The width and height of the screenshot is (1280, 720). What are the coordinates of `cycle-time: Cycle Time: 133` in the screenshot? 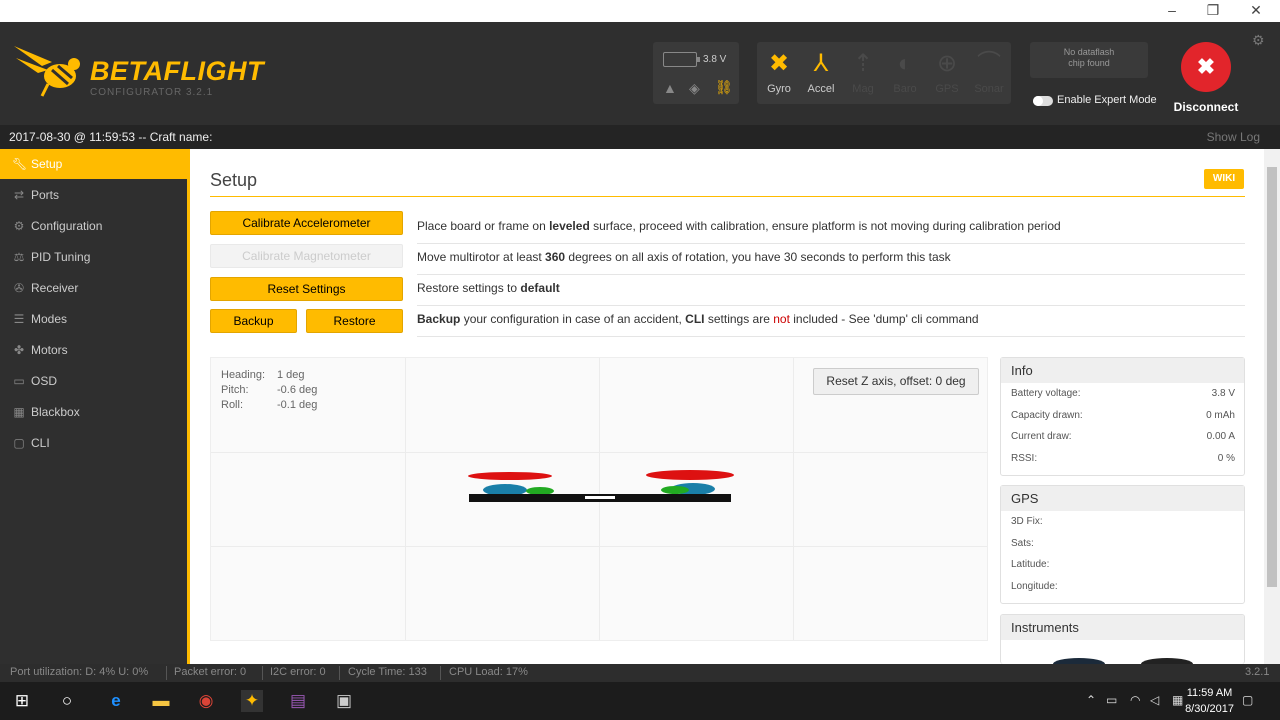 It's located at (387, 672).